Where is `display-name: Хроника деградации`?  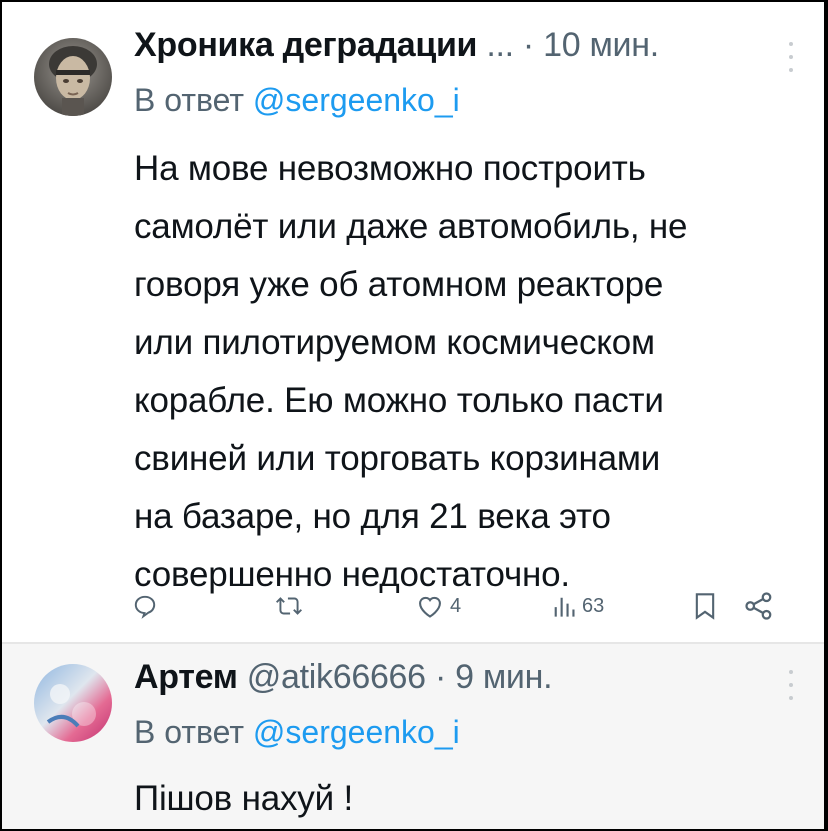 display-name: Хроника деградации is located at coordinates (305, 45).